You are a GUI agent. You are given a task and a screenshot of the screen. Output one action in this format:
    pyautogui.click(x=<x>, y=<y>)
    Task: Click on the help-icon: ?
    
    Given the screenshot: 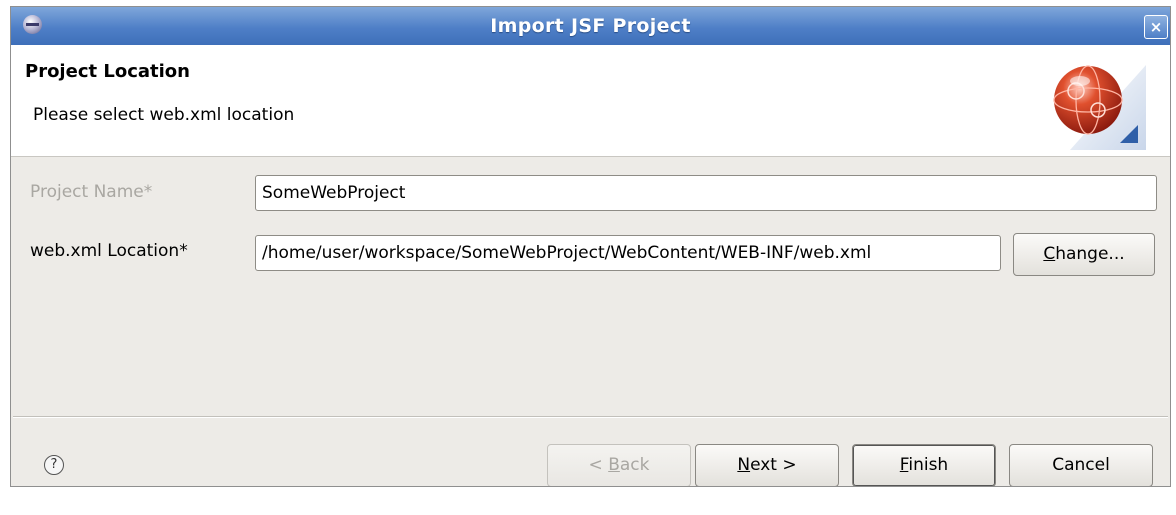 What is the action you would take?
    pyautogui.click(x=54, y=465)
    